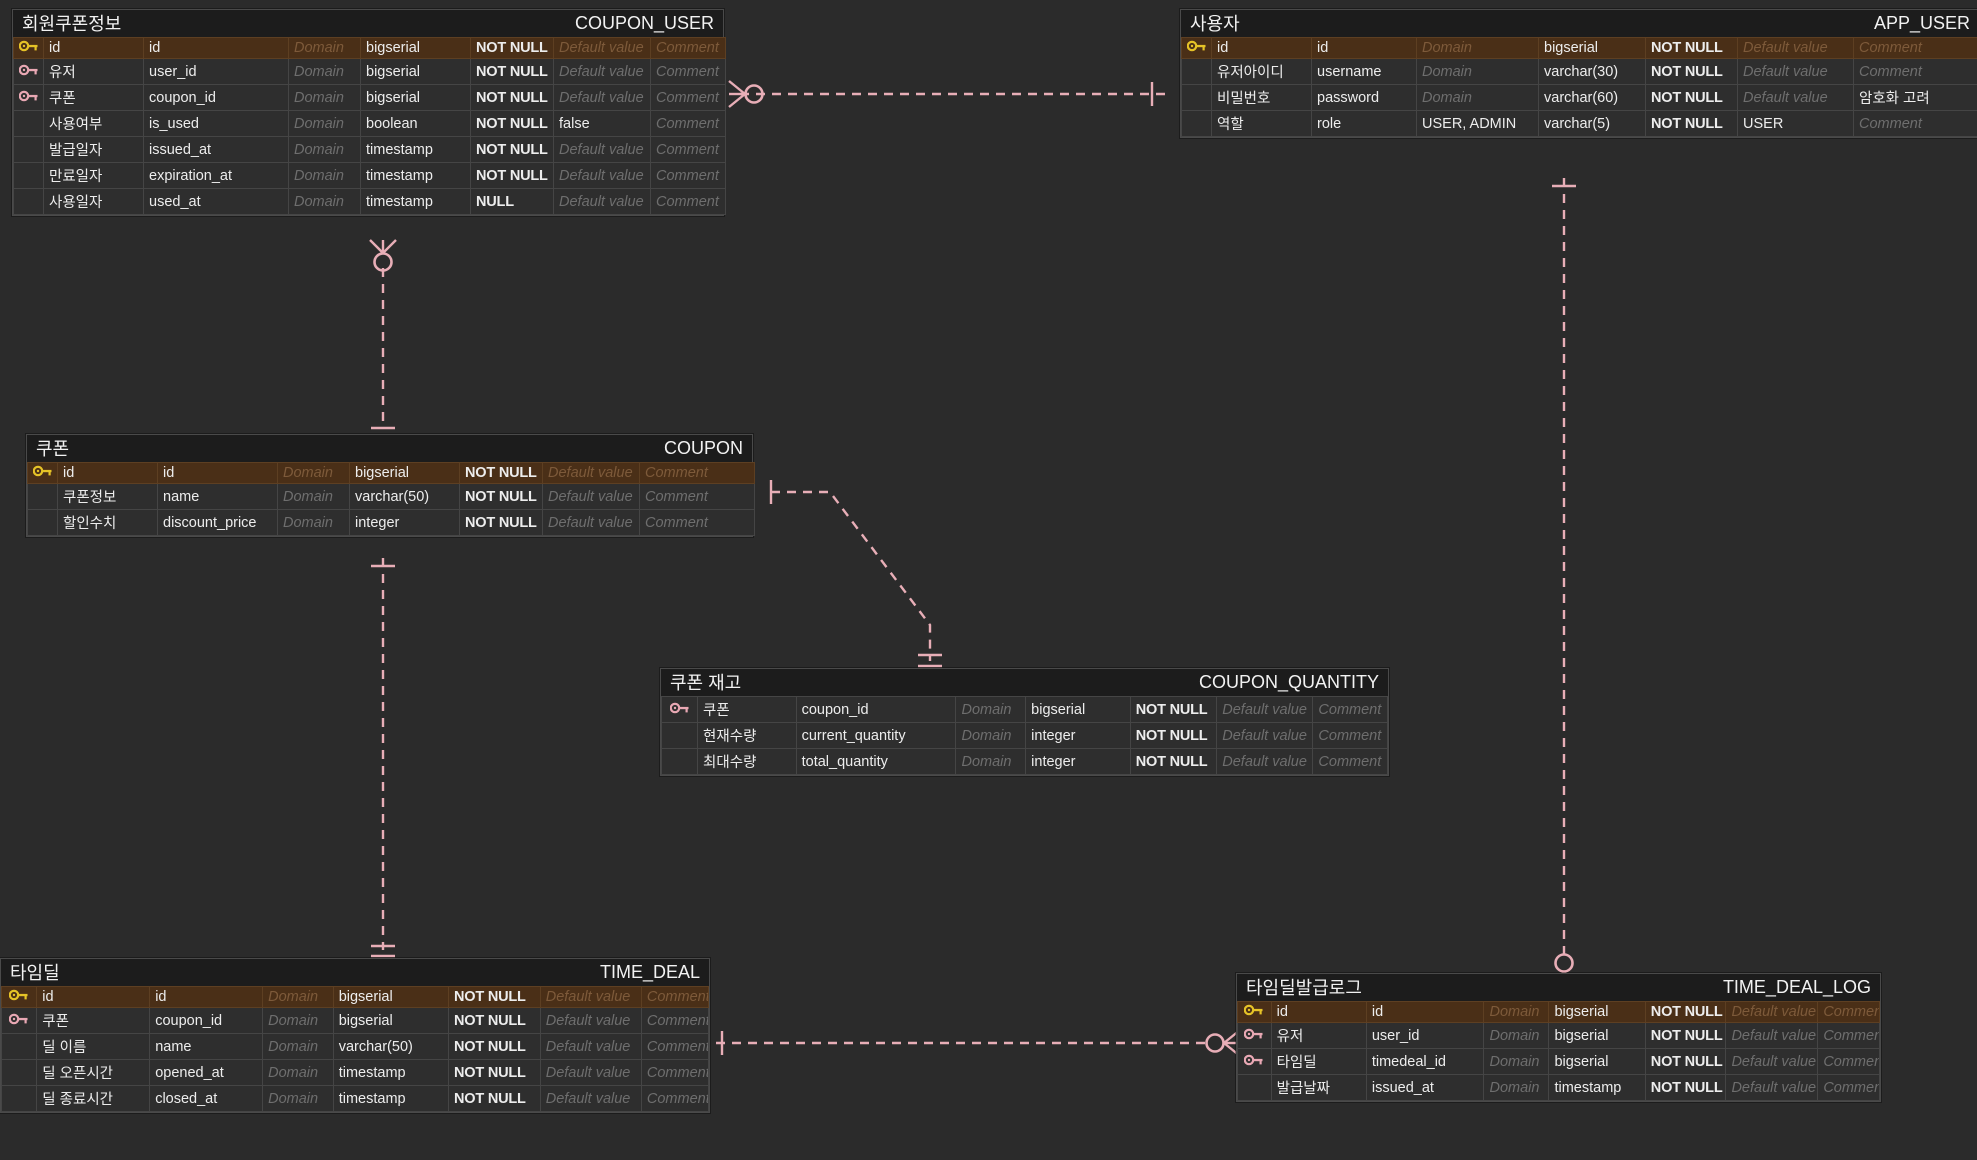  Describe the element at coordinates (390, 1072) in the screenshot. I see `data-type: timestamp` at that location.